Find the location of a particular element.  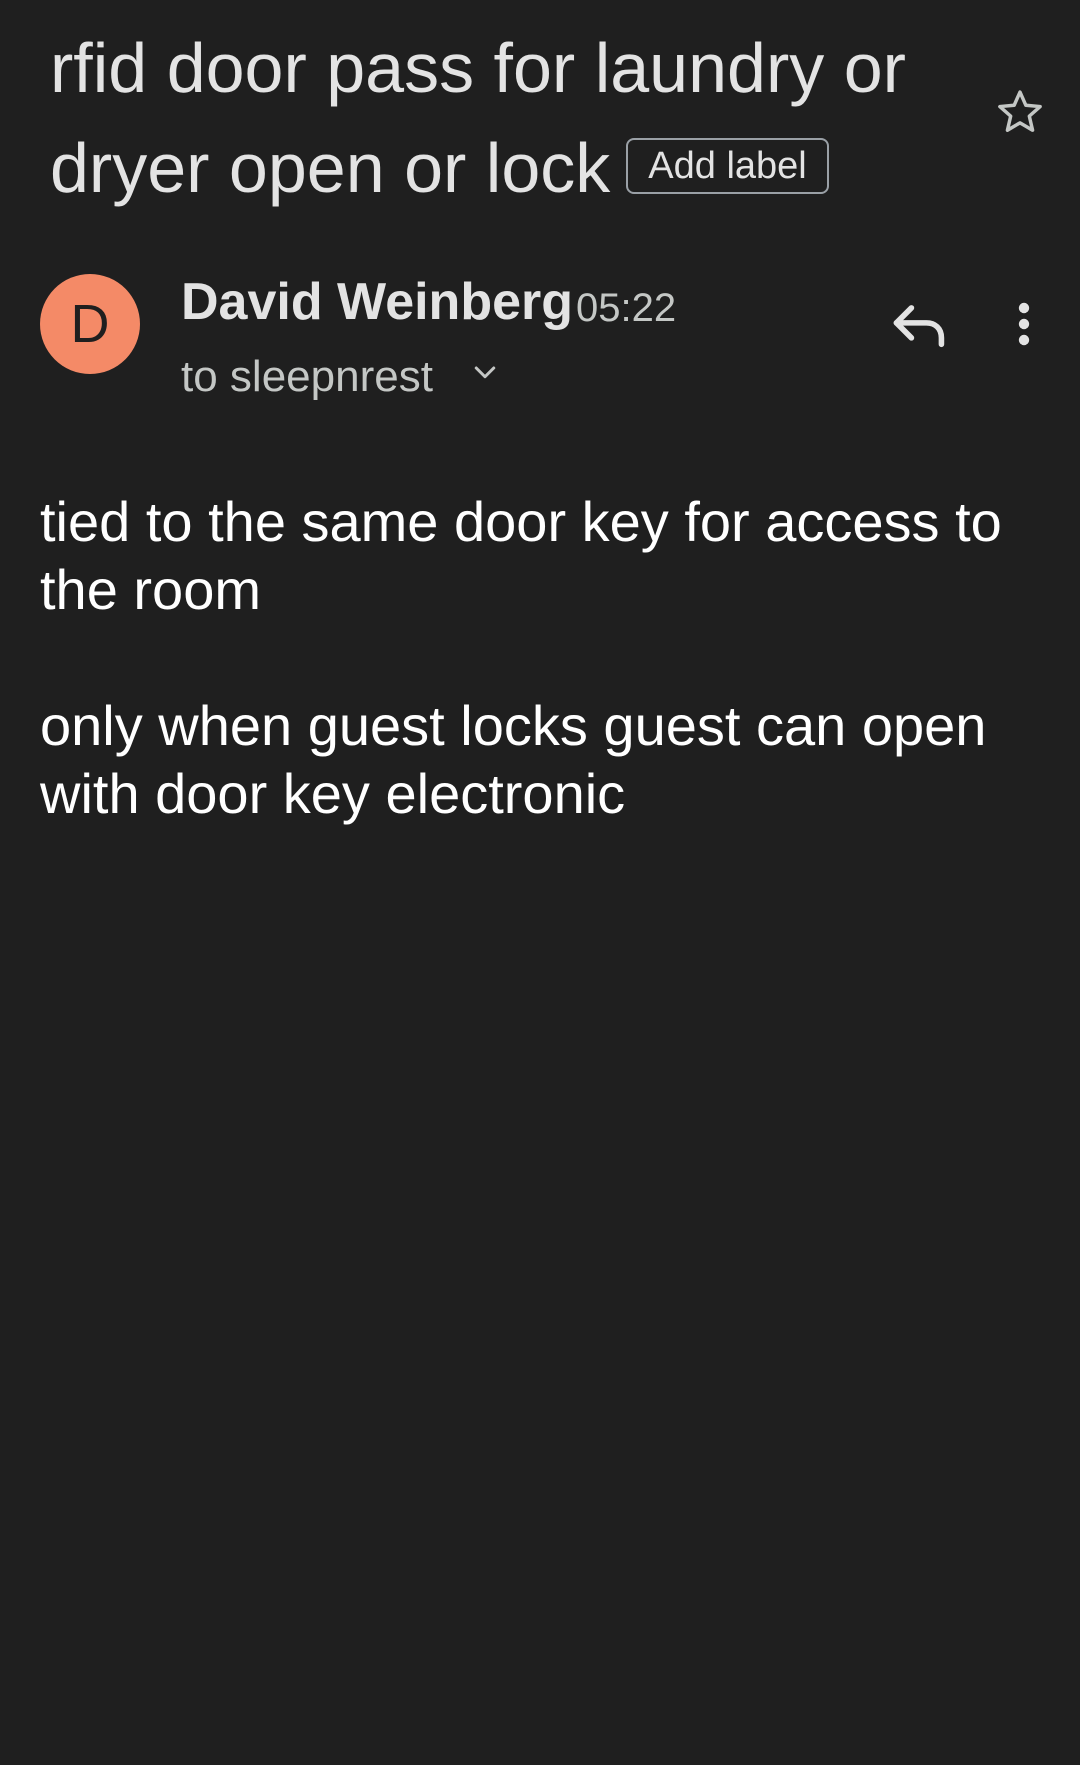

more-vertical-icon is located at coordinates (1024, 324).